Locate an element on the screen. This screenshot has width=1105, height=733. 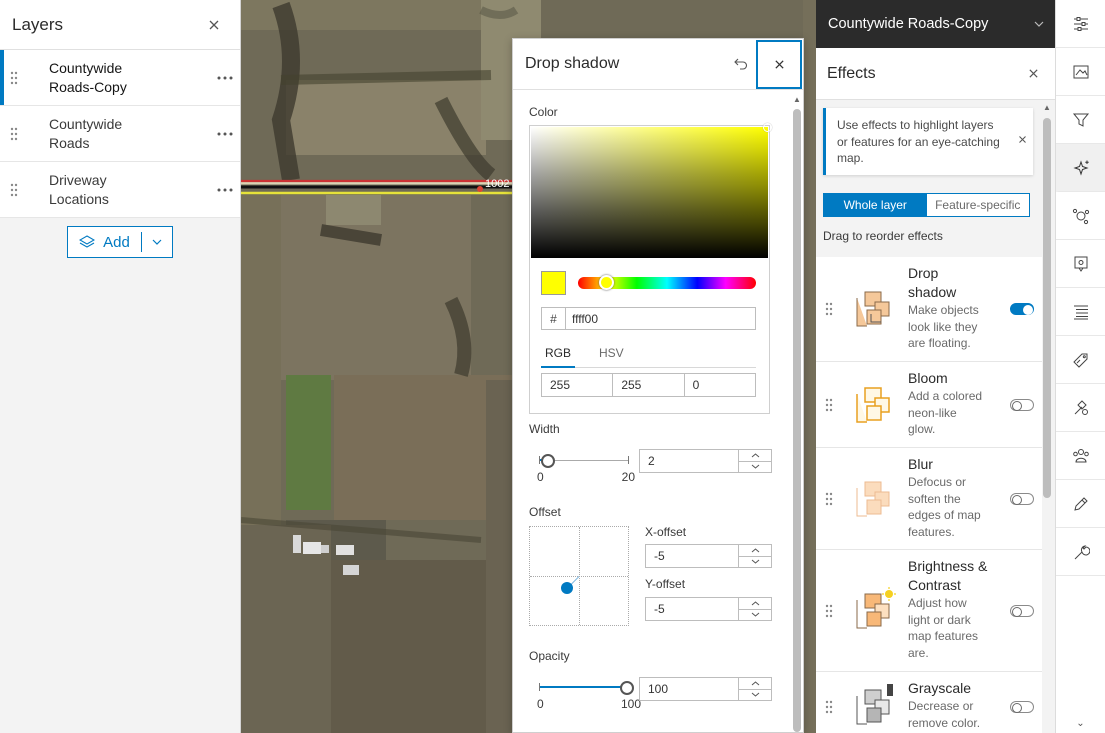
tab-rgb: RGB is located at coordinates (558, 357).